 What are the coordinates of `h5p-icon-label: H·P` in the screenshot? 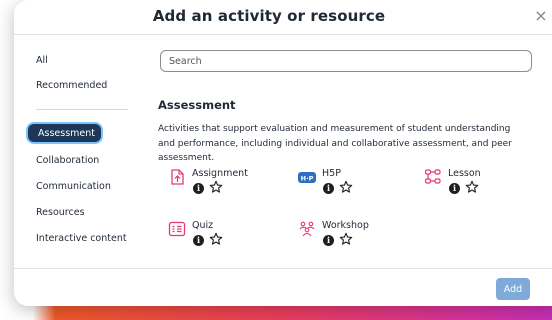 It's located at (307, 178).